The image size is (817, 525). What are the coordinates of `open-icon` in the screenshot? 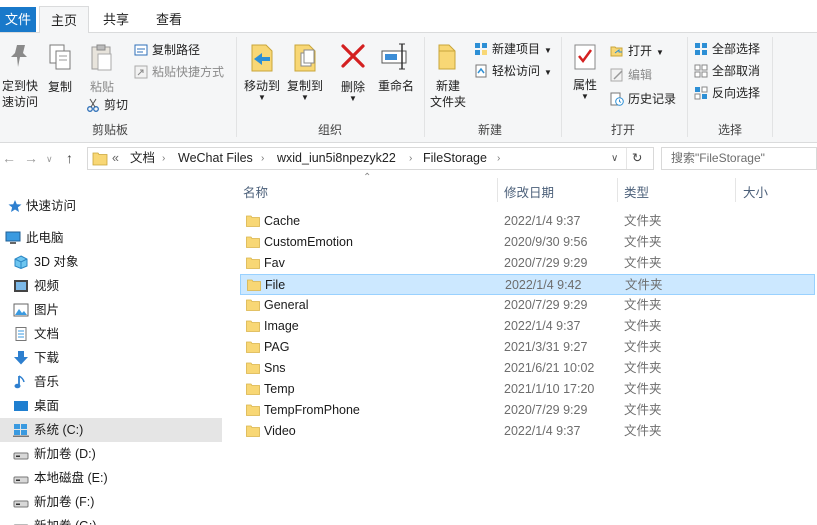 It's located at (616, 51).